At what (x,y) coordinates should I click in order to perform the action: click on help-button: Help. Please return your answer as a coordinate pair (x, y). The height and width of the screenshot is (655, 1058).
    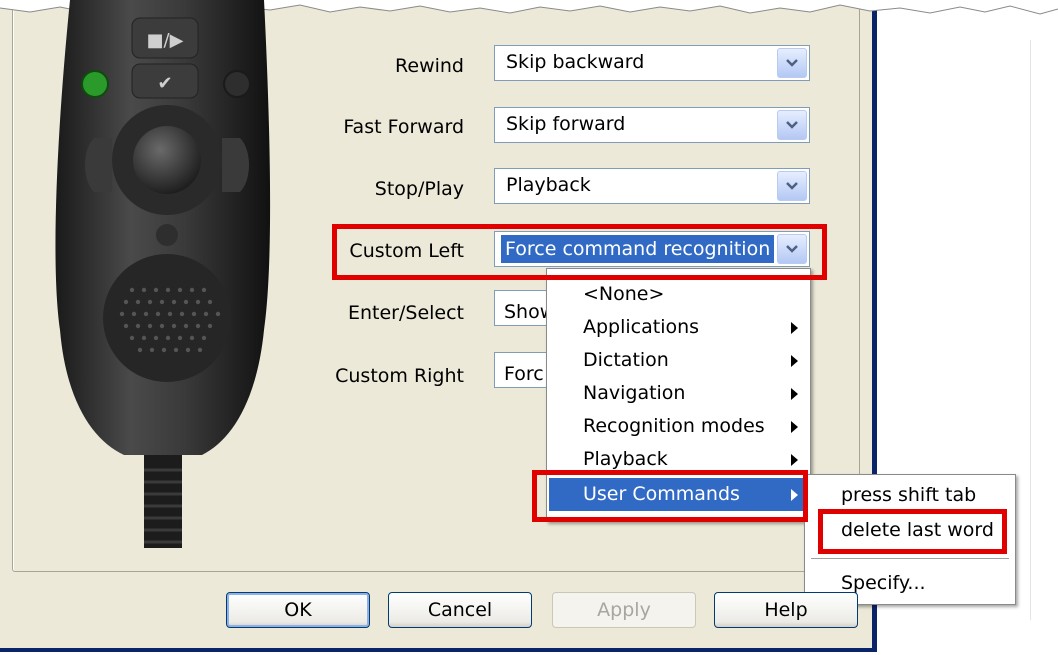
    Looking at the image, I should click on (786, 610).